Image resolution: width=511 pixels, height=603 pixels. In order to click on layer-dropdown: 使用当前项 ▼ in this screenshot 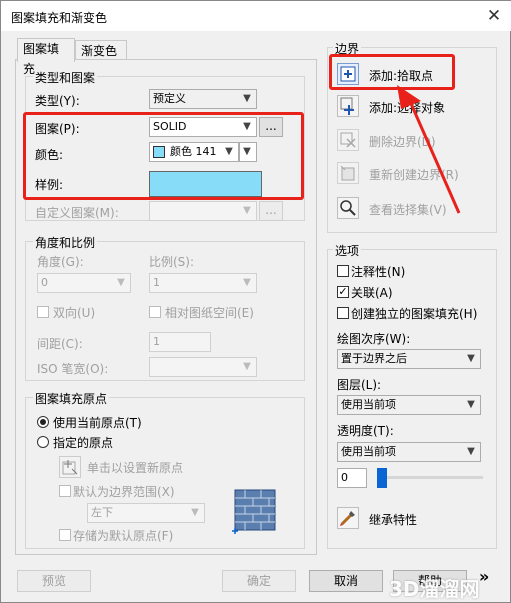, I will do `click(409, 405)`.